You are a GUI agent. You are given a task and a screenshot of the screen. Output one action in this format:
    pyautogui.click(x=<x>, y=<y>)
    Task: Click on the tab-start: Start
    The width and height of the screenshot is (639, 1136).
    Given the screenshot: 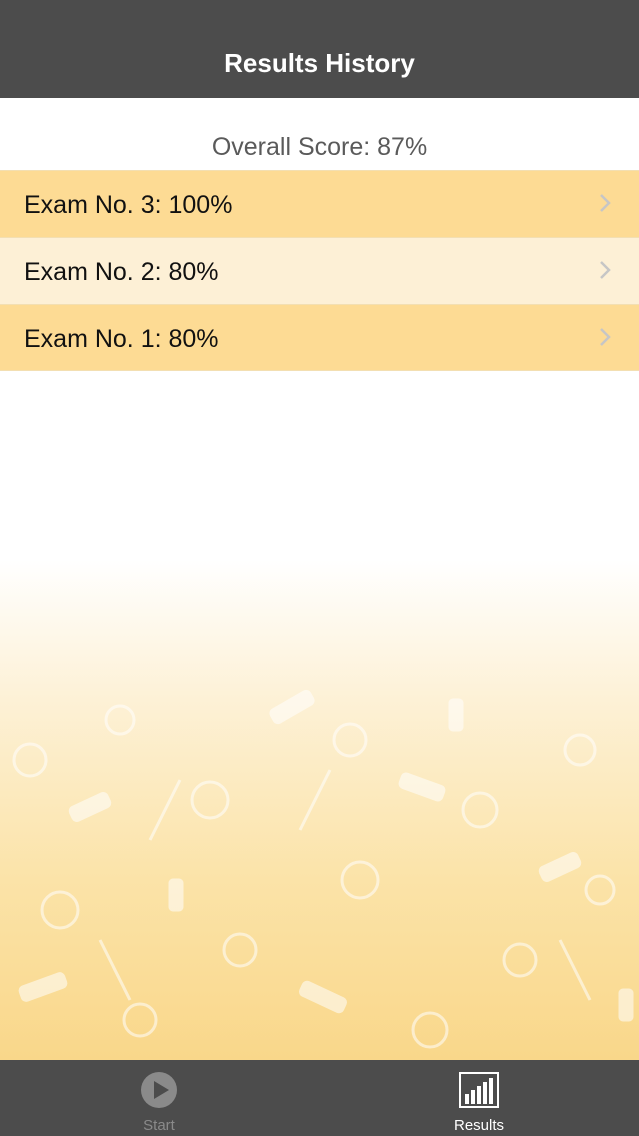 What is the action you would take?
    pyautogui.click(x=159, y=1098)
    